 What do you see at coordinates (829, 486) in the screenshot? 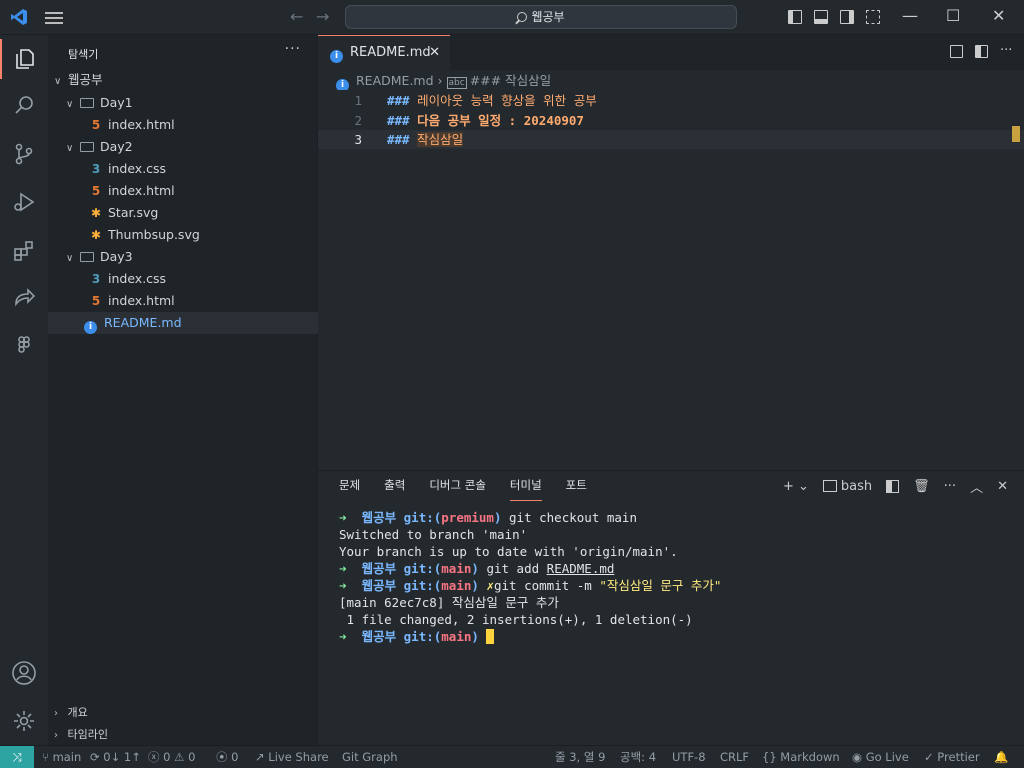
I see `terminal-icon` at bounding box center [829, 486].